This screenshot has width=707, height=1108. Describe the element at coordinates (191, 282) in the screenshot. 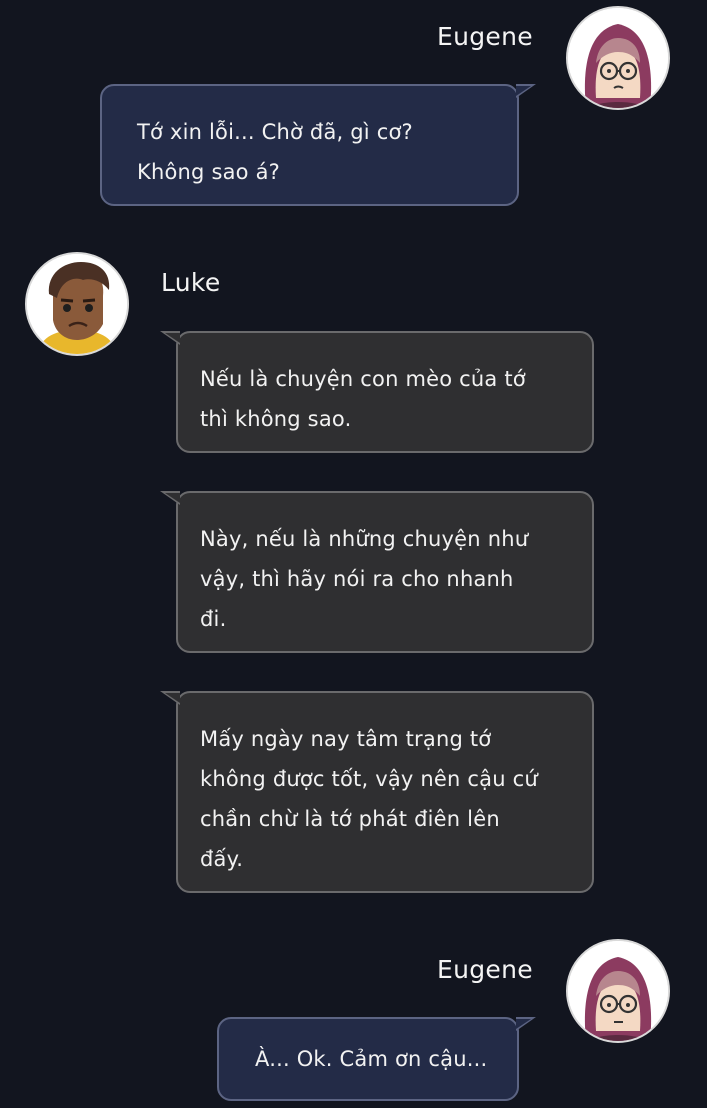

I see `sender-name-luke: Luke` at that location.